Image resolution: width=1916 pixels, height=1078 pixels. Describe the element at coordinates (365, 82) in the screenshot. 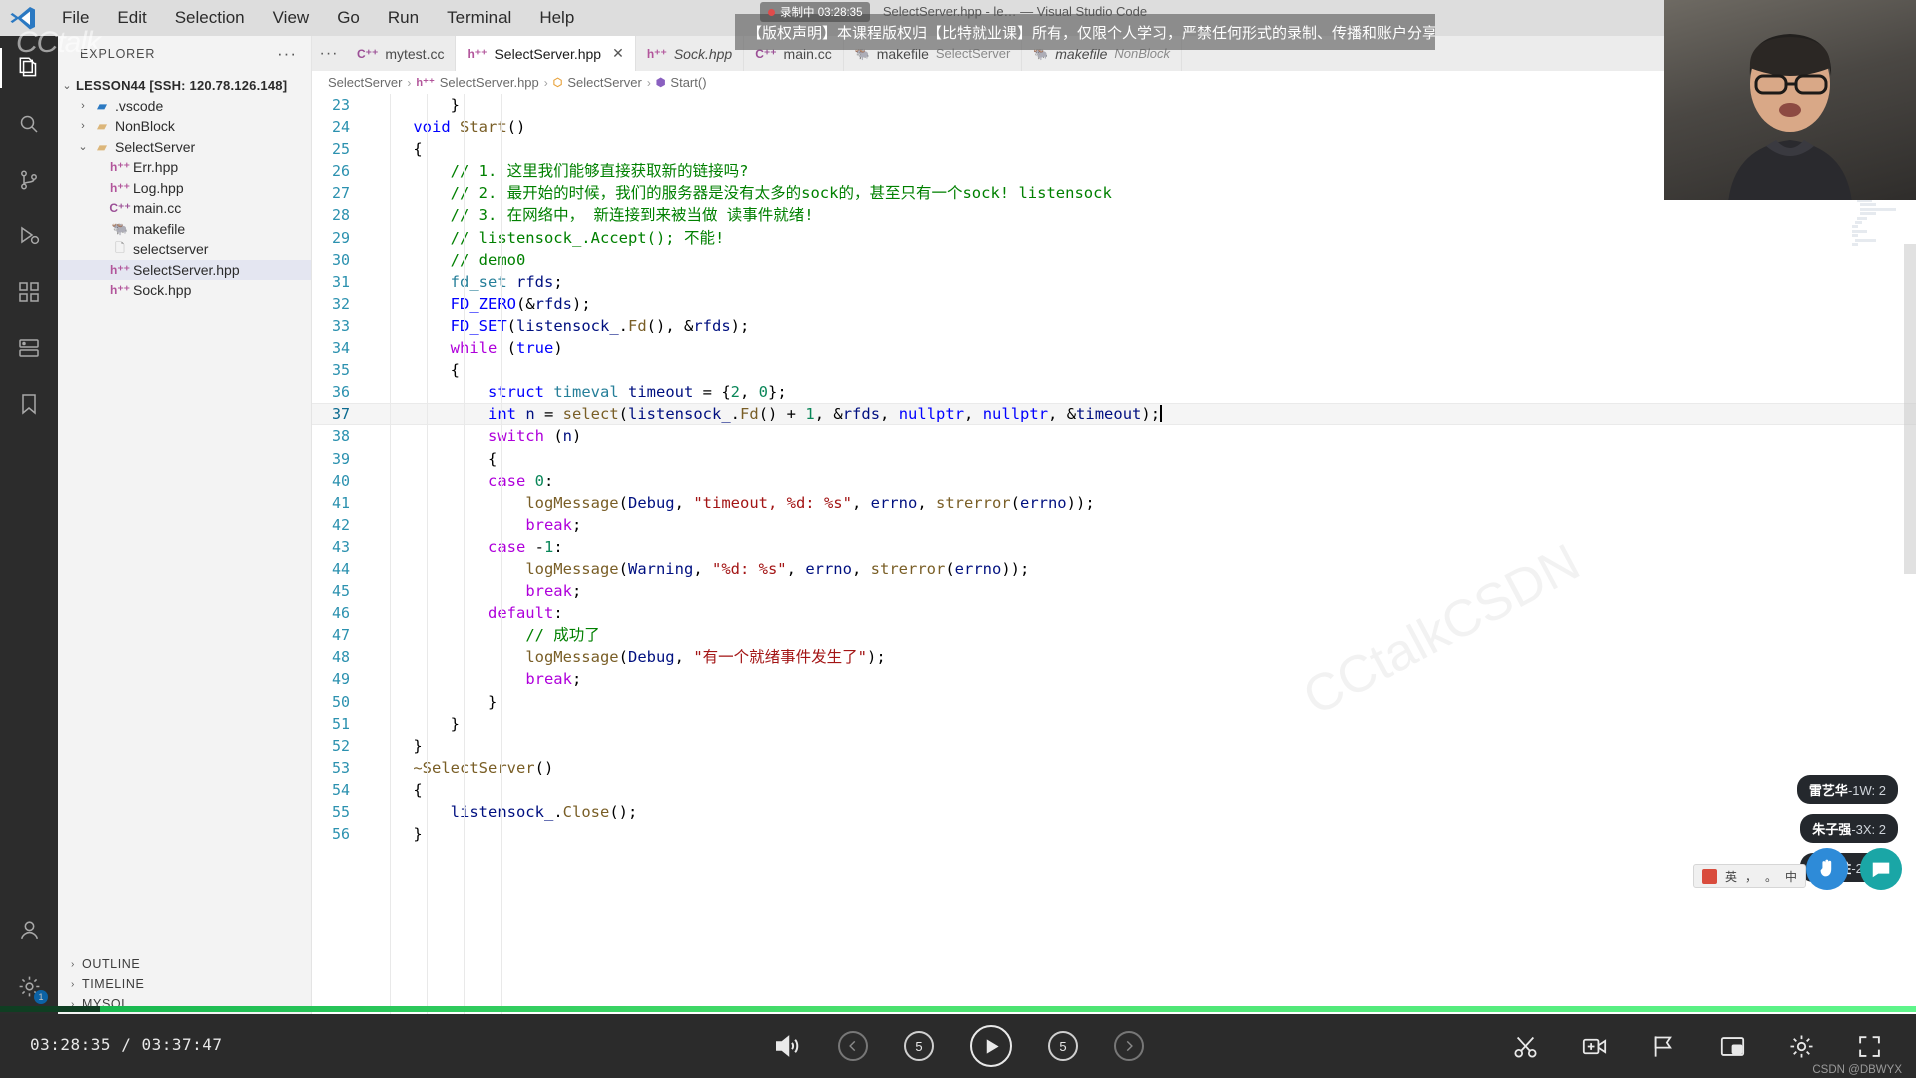

I see `breadcrumb-item-folder: SelectServer` at that location.